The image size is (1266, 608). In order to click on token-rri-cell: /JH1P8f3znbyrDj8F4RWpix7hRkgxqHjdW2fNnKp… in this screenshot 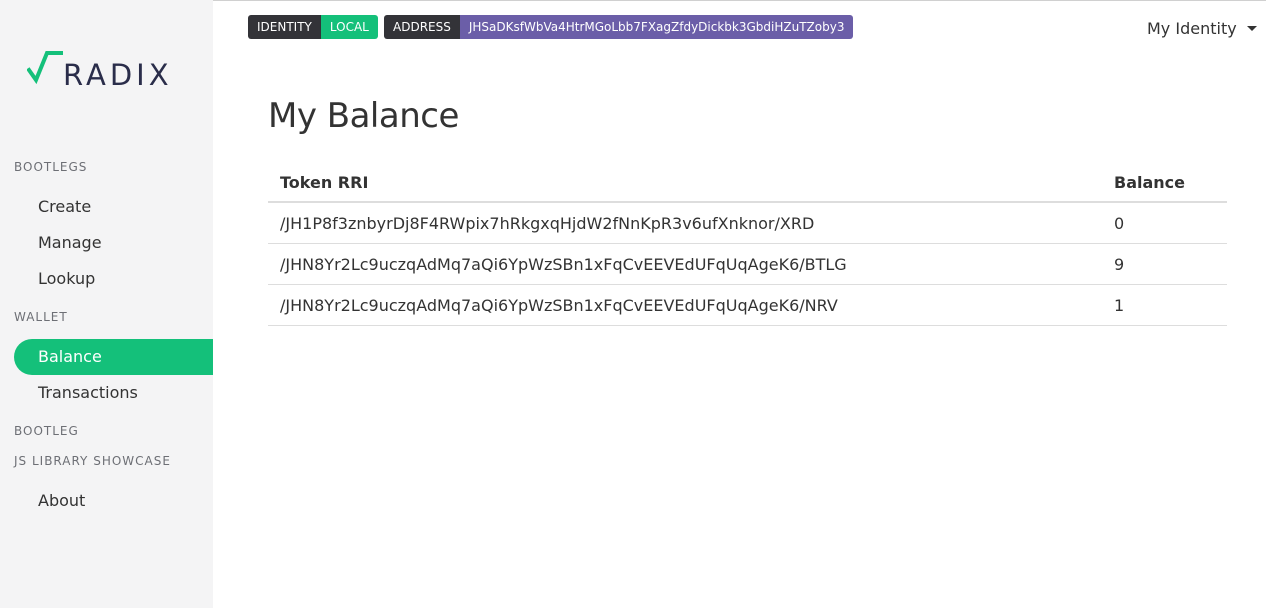, I will do `click(547, 223)`.